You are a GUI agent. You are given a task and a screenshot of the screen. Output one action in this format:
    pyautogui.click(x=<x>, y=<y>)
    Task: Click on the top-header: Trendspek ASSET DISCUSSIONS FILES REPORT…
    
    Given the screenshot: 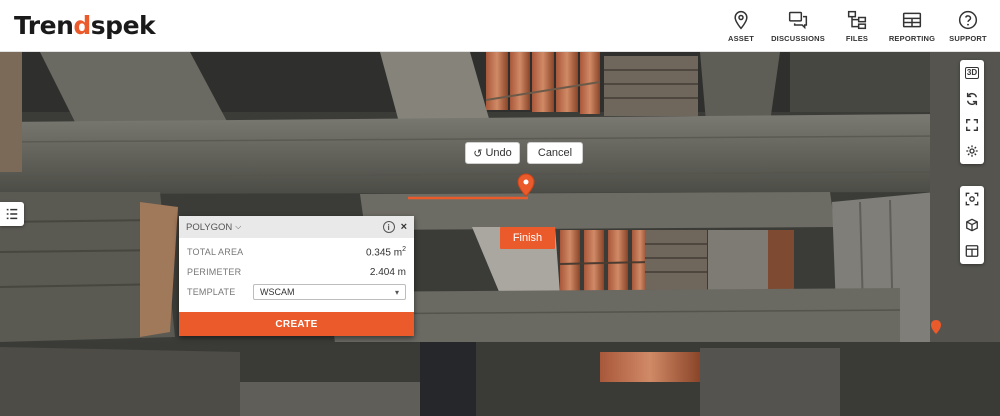 What is the action you would take?
    pyautogui.click(x=500, y=26)
    